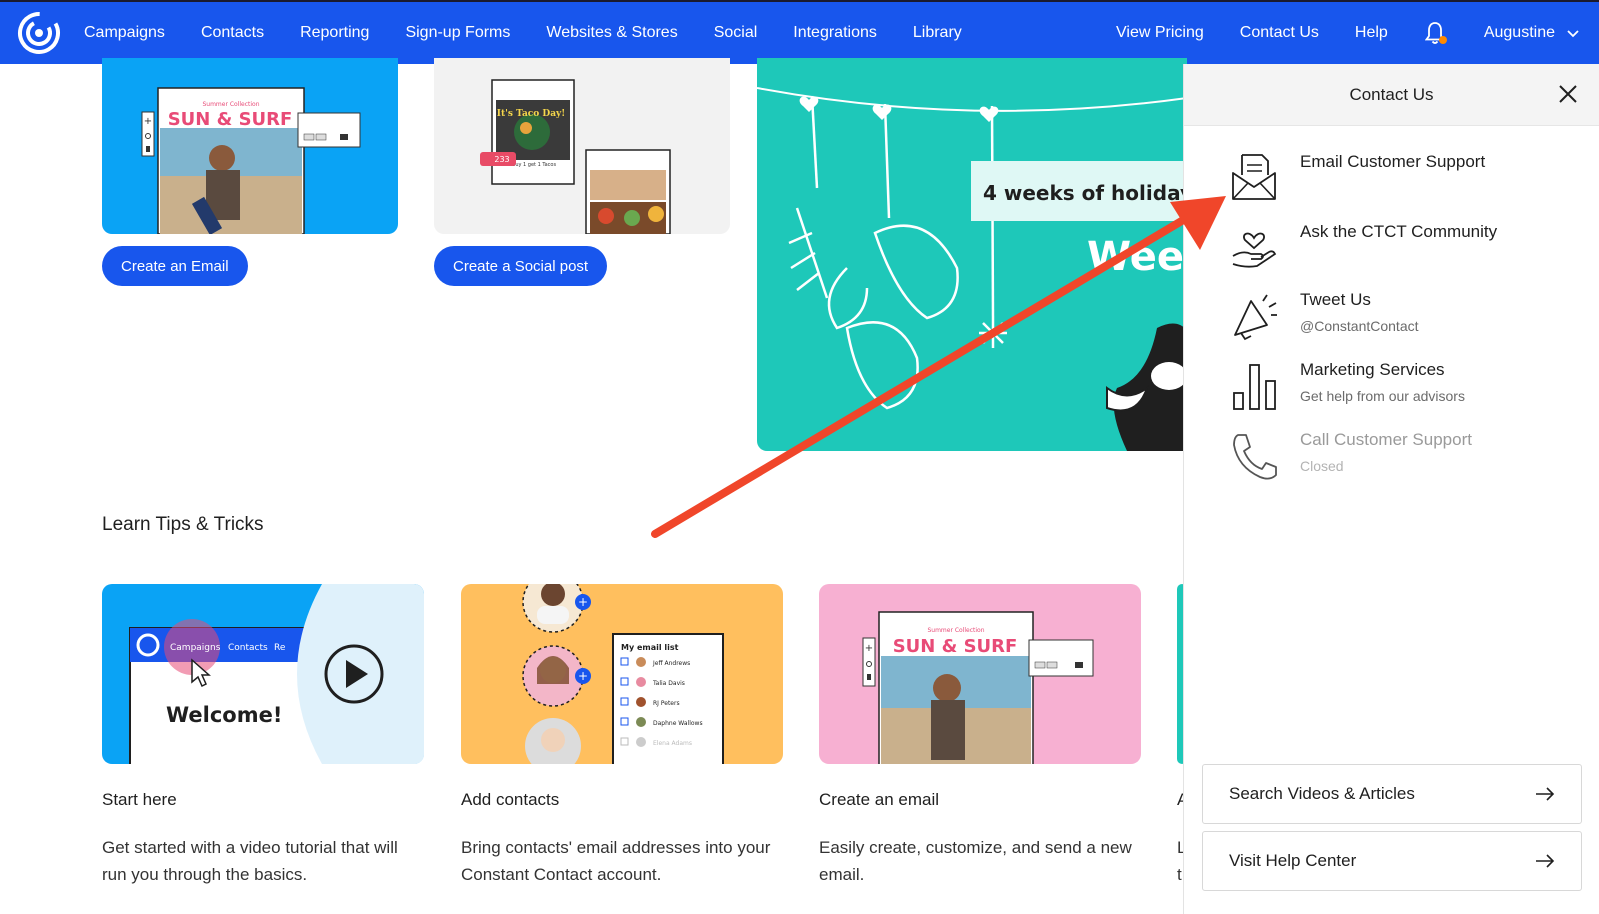 This screenshot has height=914, width=1599. What do you see at coordinates (937, 33) in the screenshot?
I see `nav-library: Library` at bounding box center [937, 33].